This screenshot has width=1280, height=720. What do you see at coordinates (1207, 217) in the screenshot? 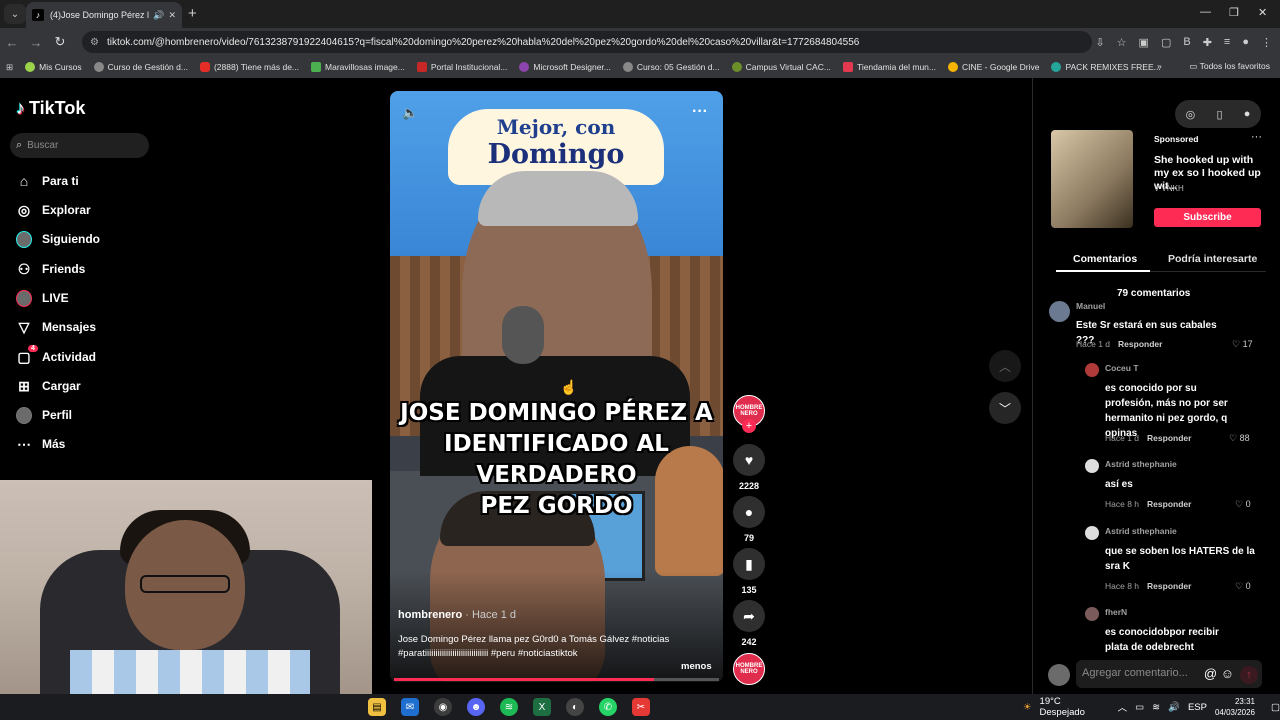
I see `subscribe-button: Subscribe` at bounding box center [1207, 217].